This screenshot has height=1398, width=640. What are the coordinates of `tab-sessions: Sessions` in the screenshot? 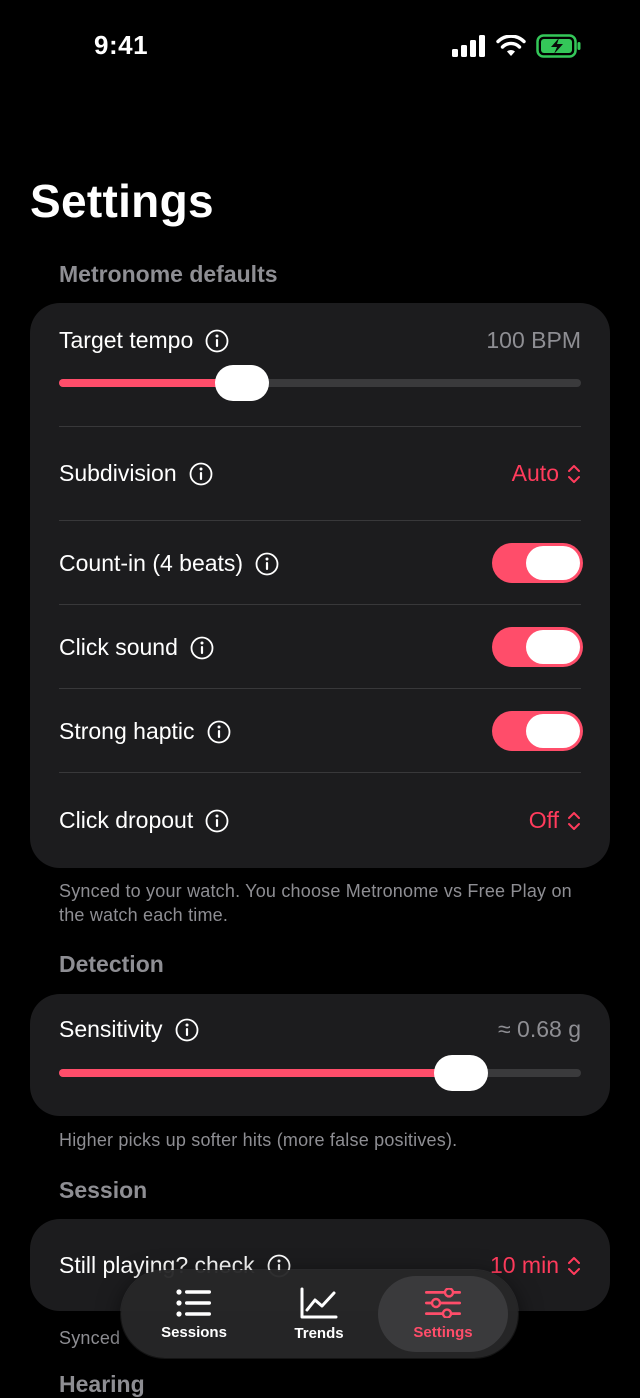 It's located at (194, 1314).